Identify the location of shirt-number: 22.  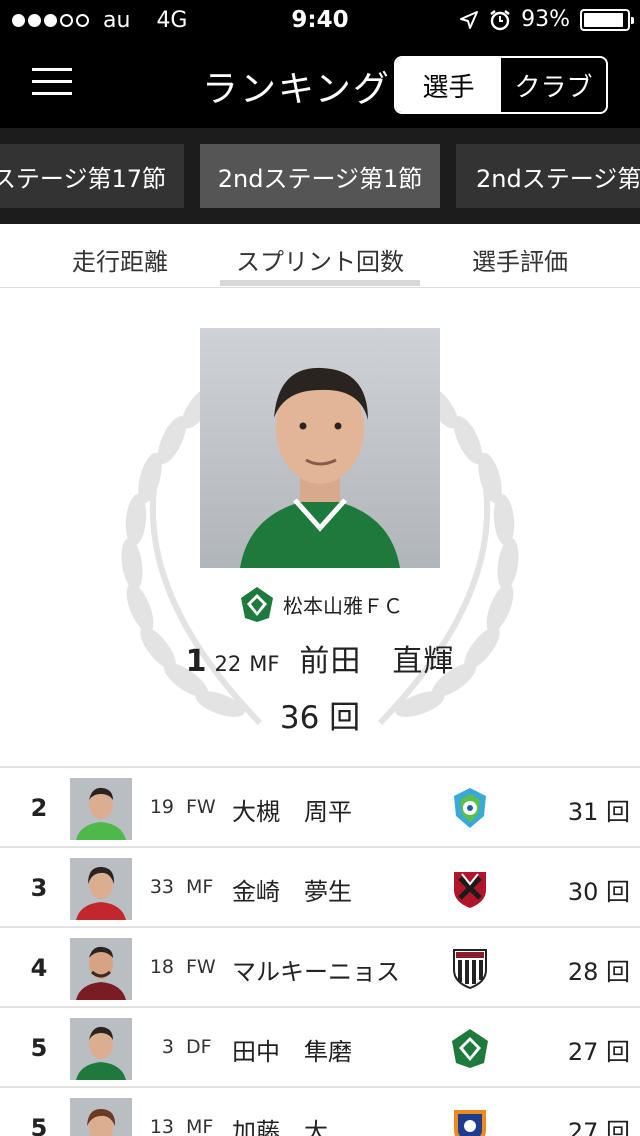
(228, 664).